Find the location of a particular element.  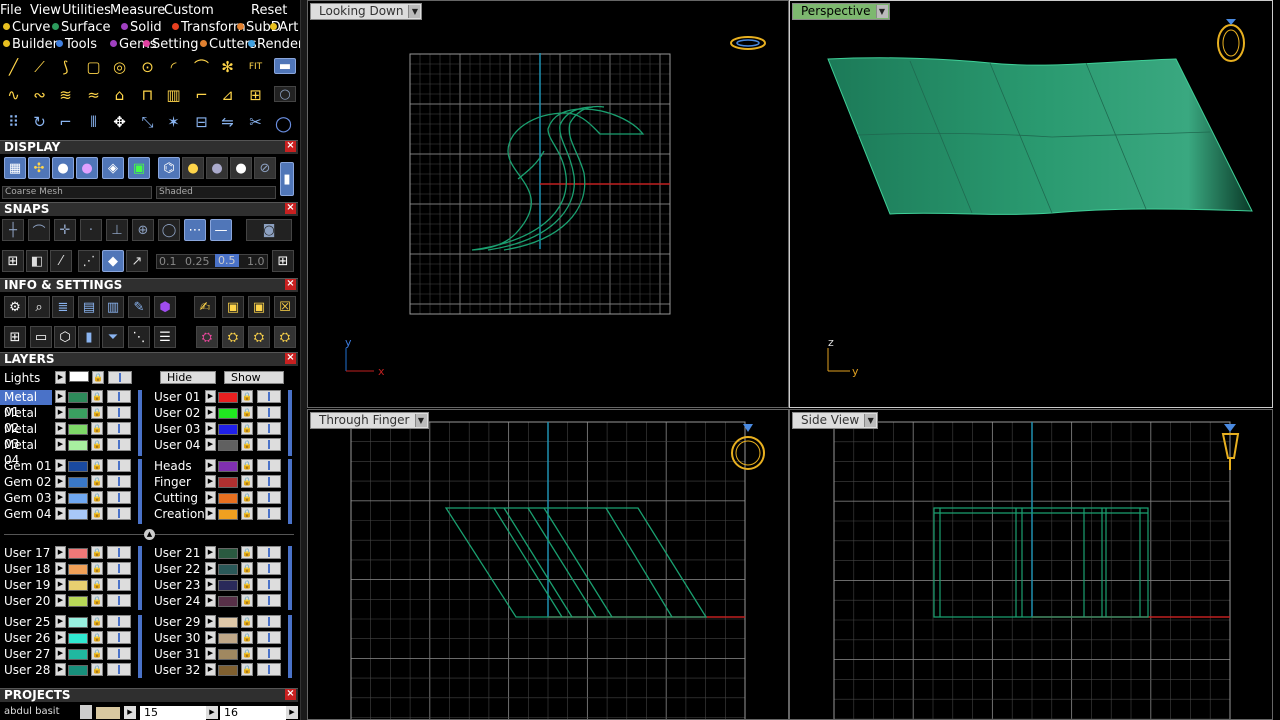

layer-row-user-02: User 02 ▶ 🔒 is located at coordinates (225, 413).